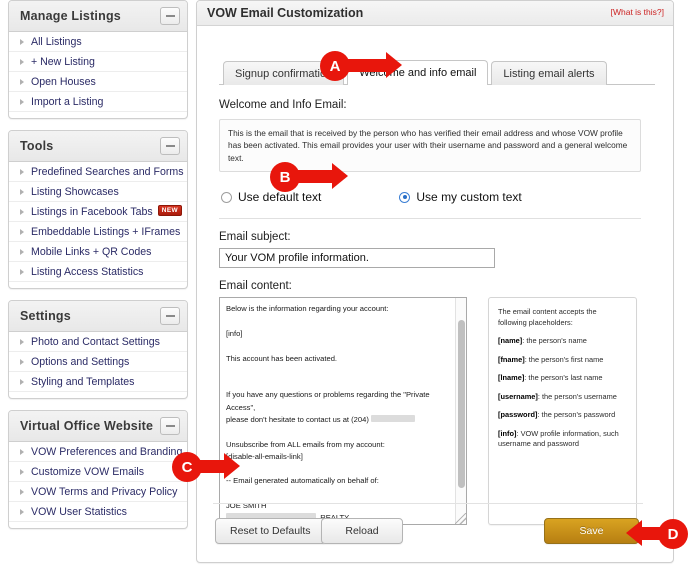 The image size is (688, 572). I want to click on sidebar-item-import-a-listing: Import a Listing, so click(98, 102).